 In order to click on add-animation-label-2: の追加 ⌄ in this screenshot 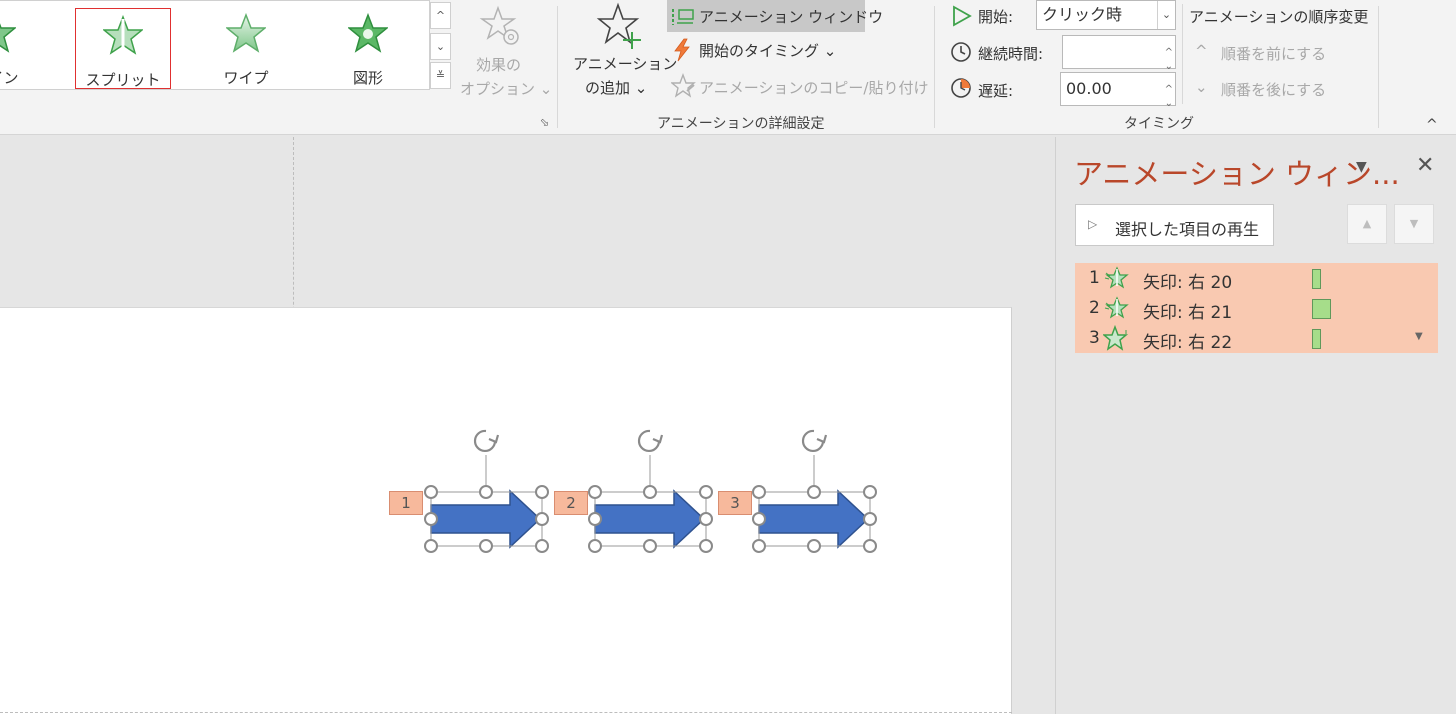, I will do `click(616, 88)`.